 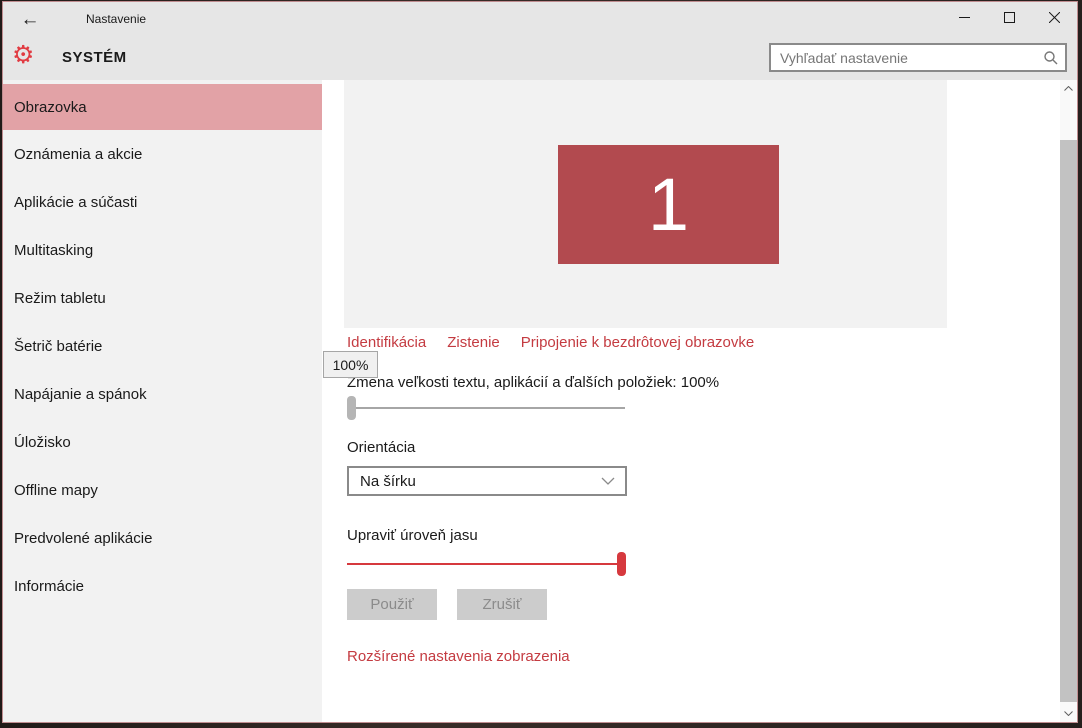 What do you see at coordinates (1068, 713) in the screenshot?
I see `scrollbar-down-arrow` at bounding box center [1068, 713].